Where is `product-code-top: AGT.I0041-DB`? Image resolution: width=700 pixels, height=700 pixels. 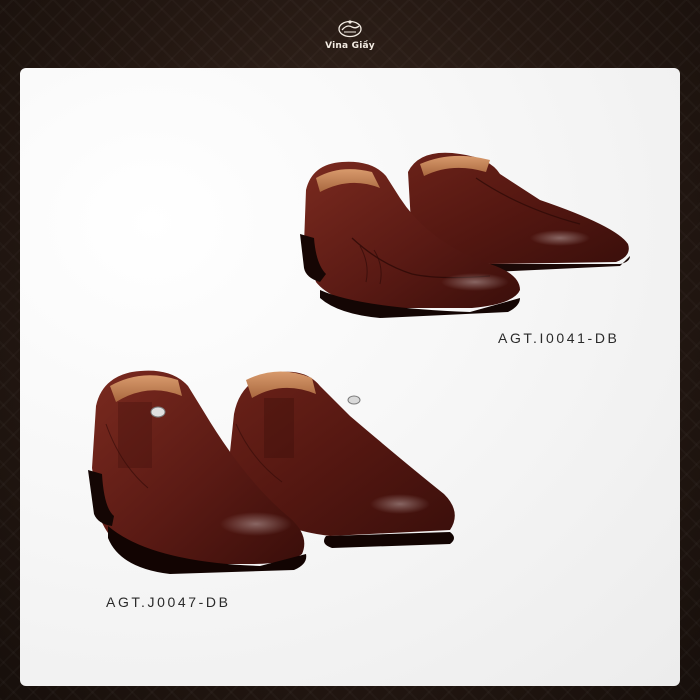 product-code-top: AGT.I0041-DB is located at coordinates (559, 338).